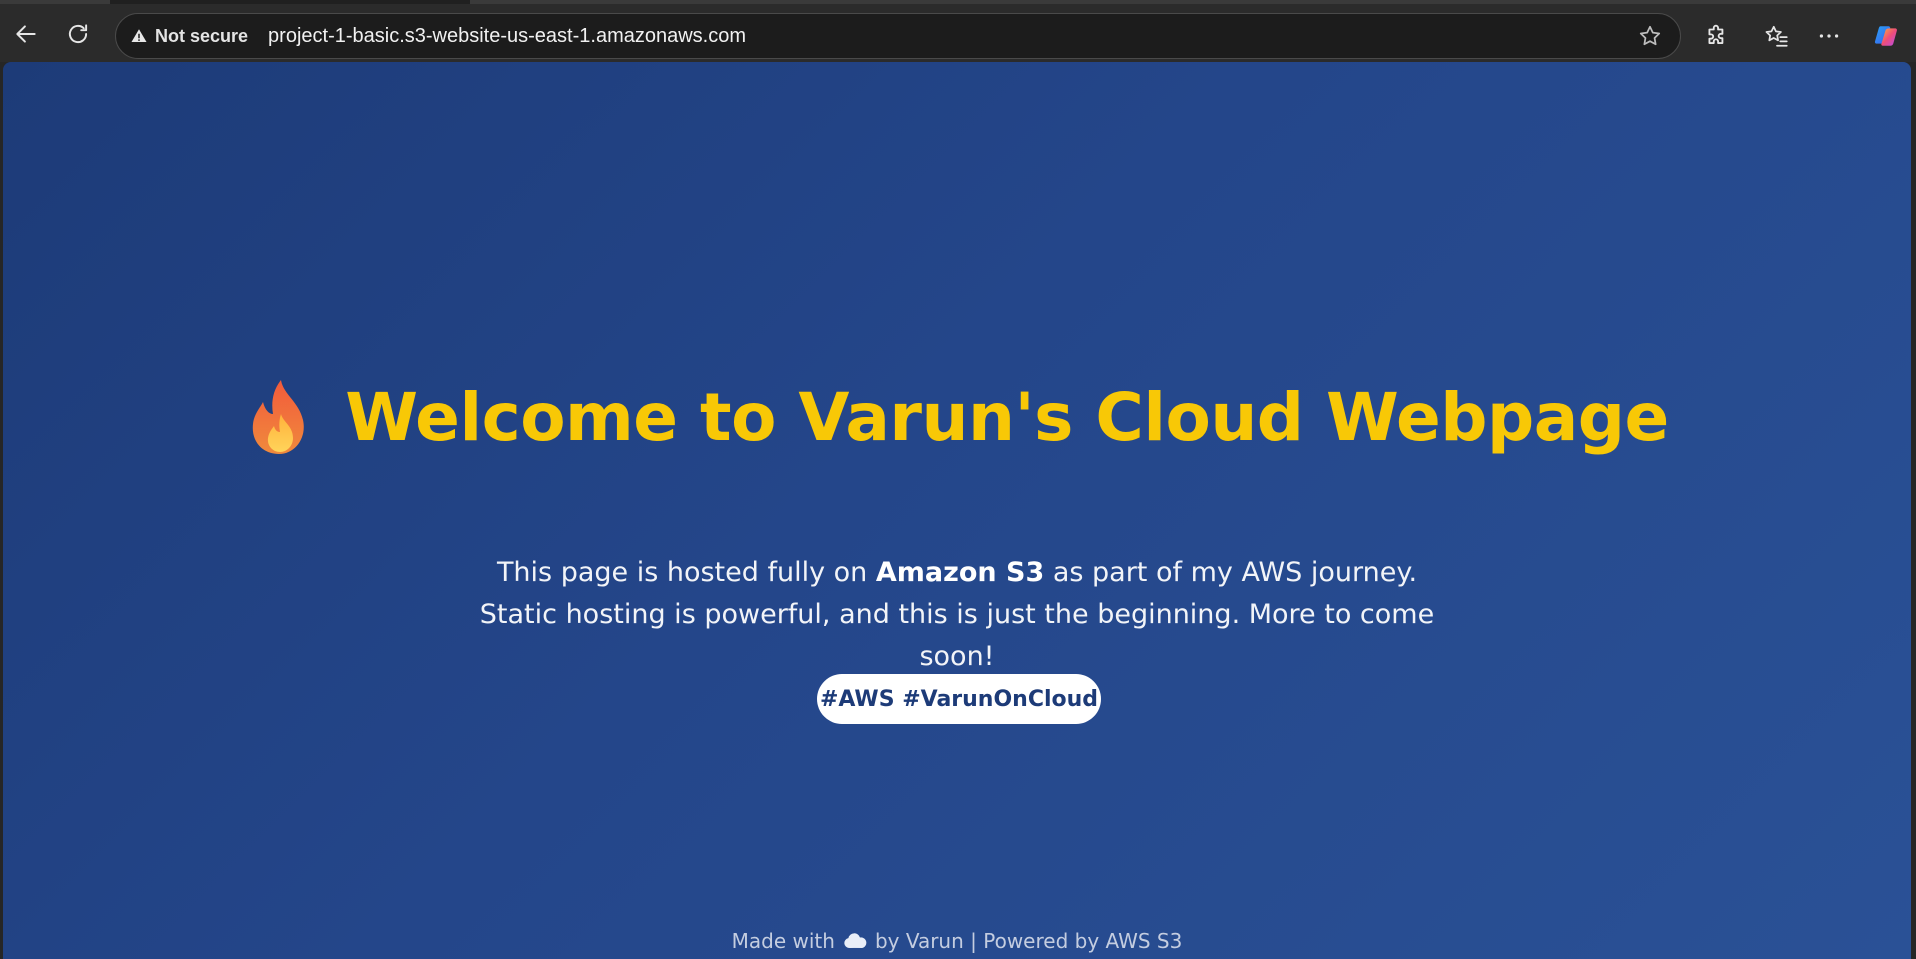 Image resolution: width=1916 pixels, height=959 pixels. What do you see at coordinates (855, 940) in the screenshot?
I see `cloud-icon` at bounding box center [855, 940].